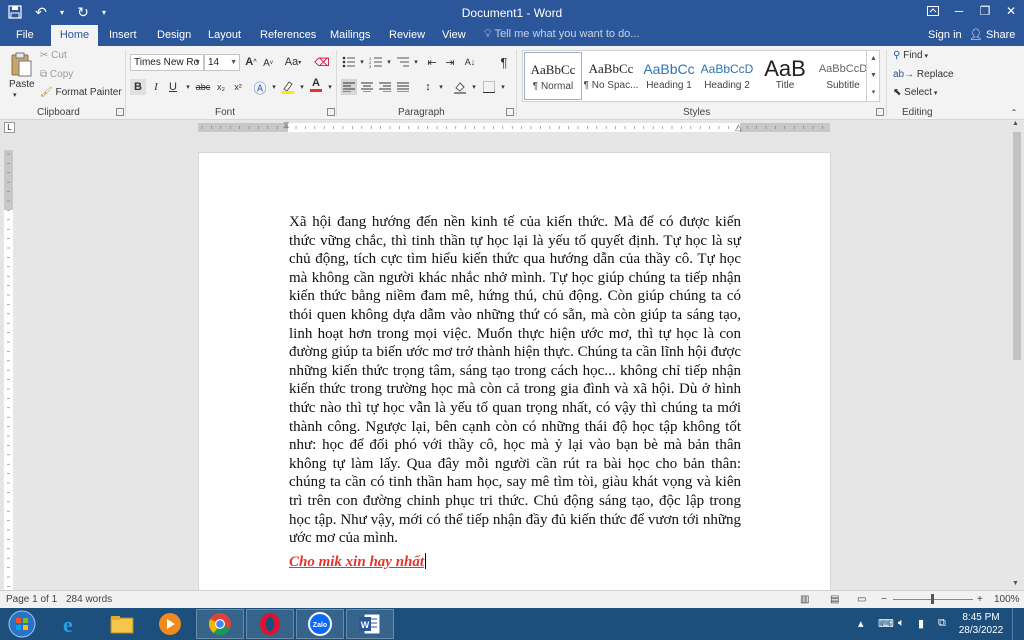 This screenshot has width=1024, height=640. Describe the element at coordinates (224, 35) in the screenshot. I see `tab-layout: Layout` at that location.